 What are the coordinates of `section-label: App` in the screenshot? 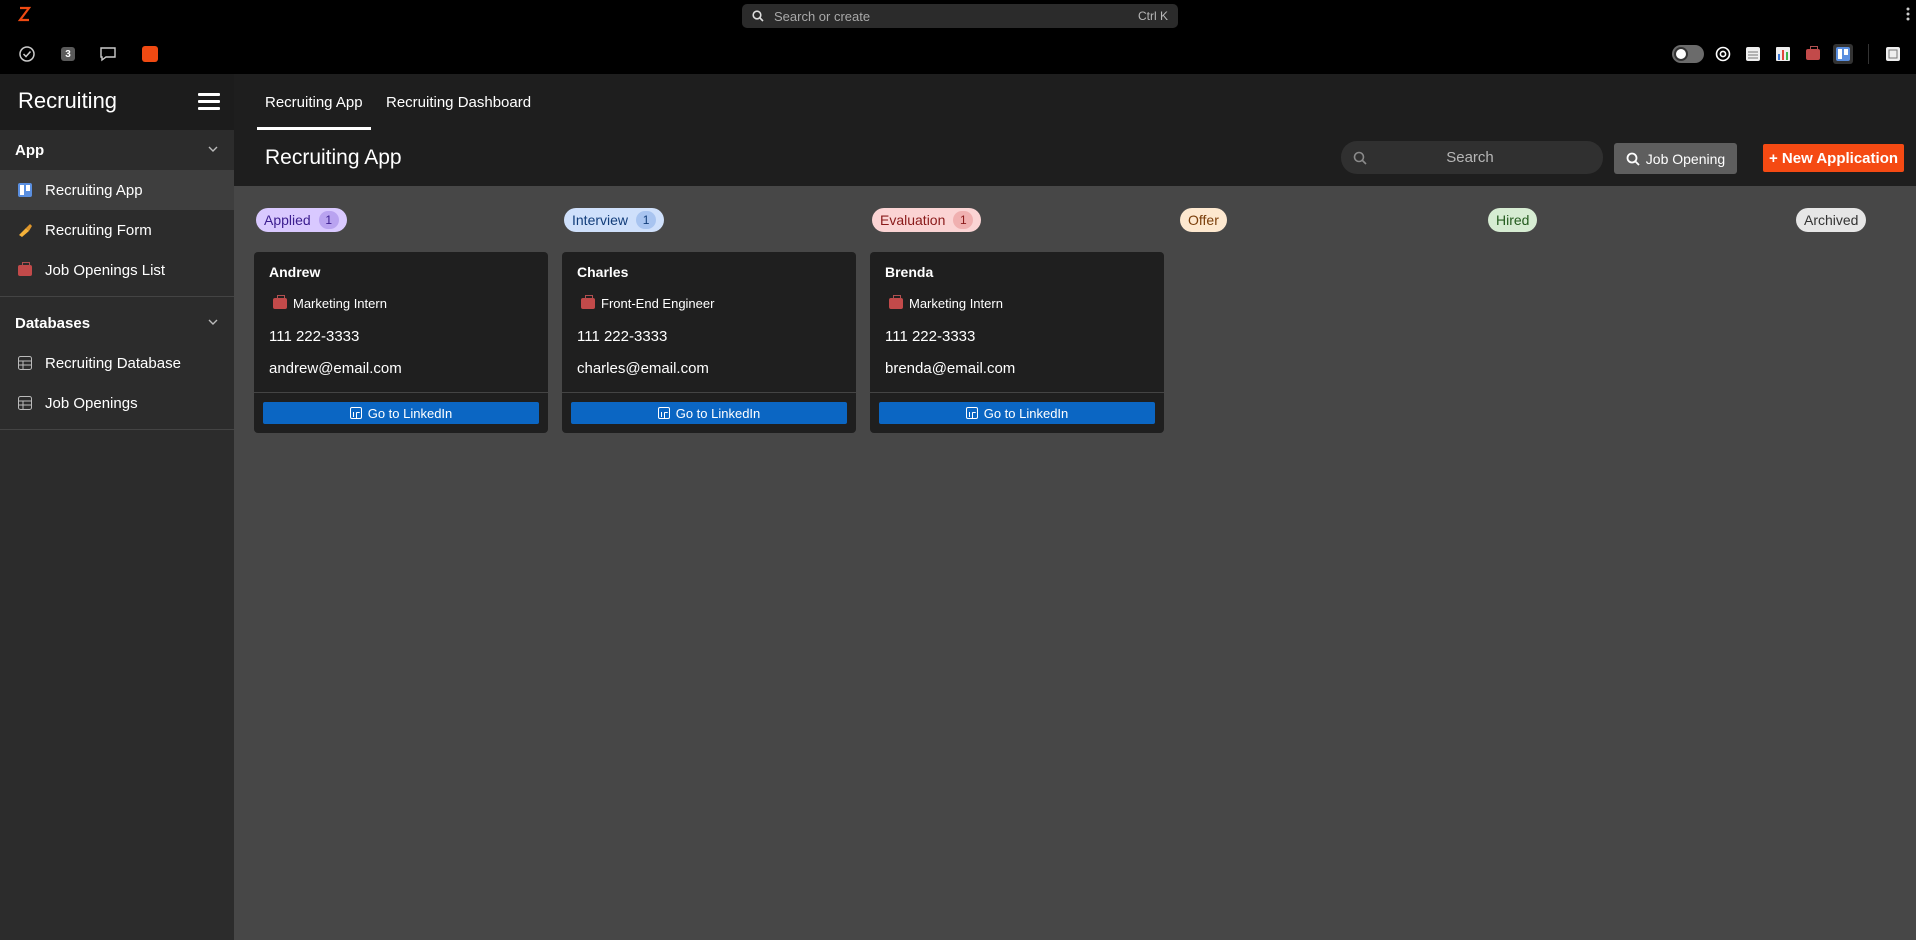 It's located at (30, 150).